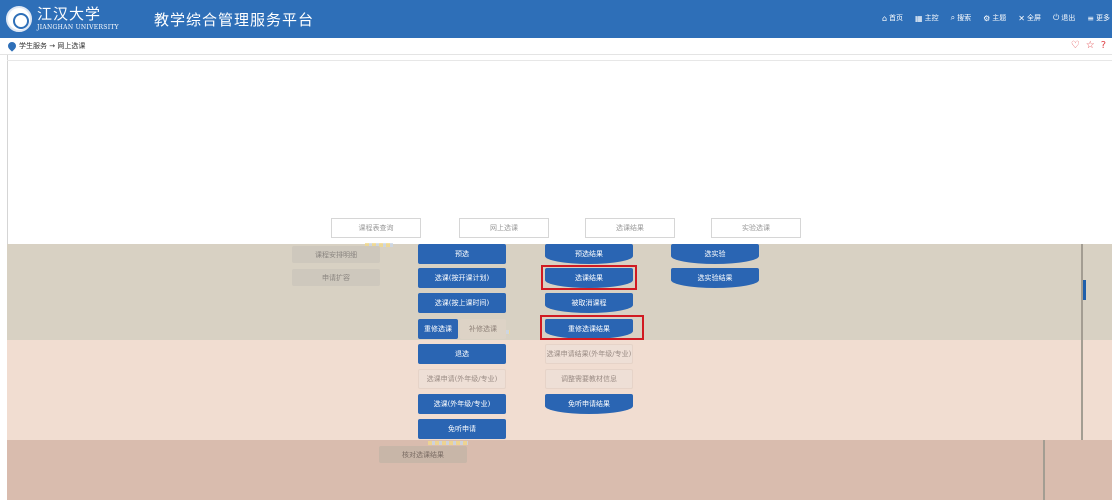 The height and width of the screenshot is (500, 1112). What do you see at coordinates (462, 278) in the screenshot?
I see `select-by-plan-button: 选课(按开课计划)` at bounding box center [462, 278].